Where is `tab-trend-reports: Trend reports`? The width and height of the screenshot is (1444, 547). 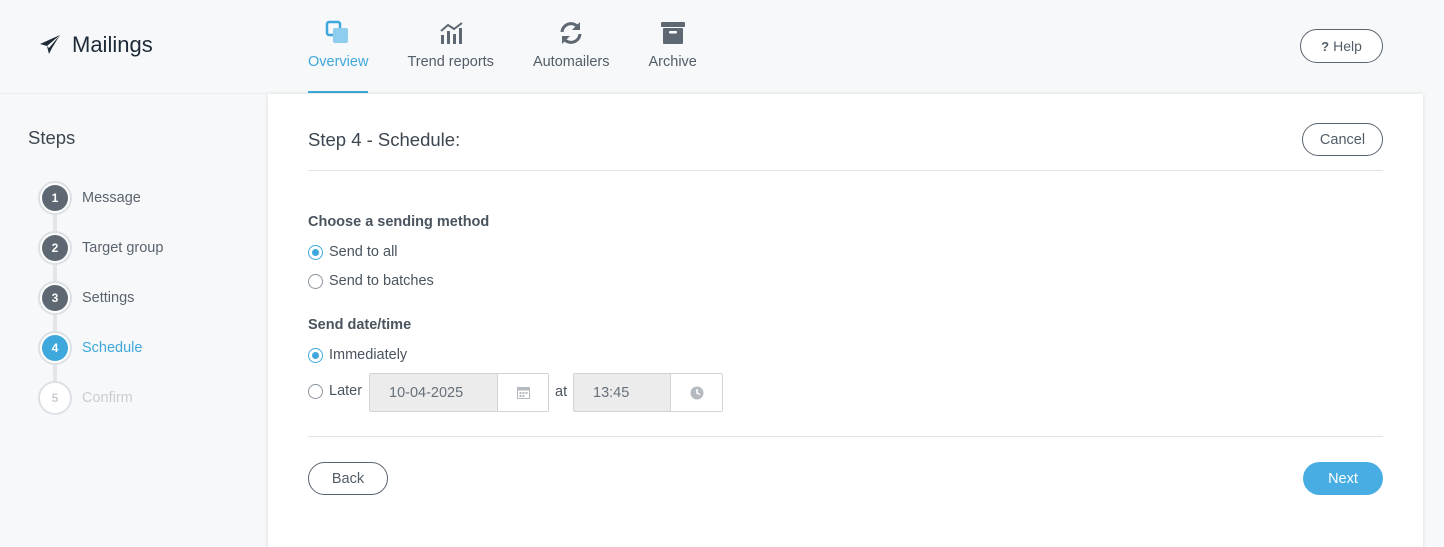 tab-trend-reports: Trend reports is located at coordinates (450, 46).